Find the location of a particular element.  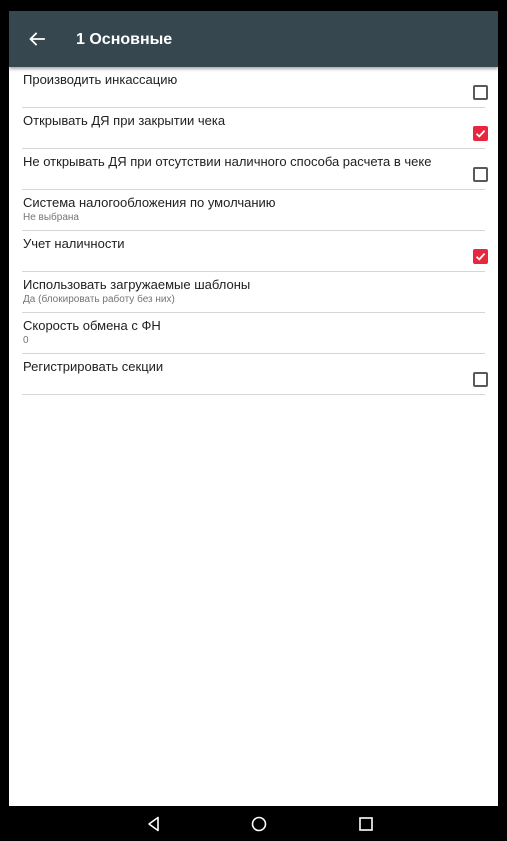

divider is located at coordinates (253, 394).